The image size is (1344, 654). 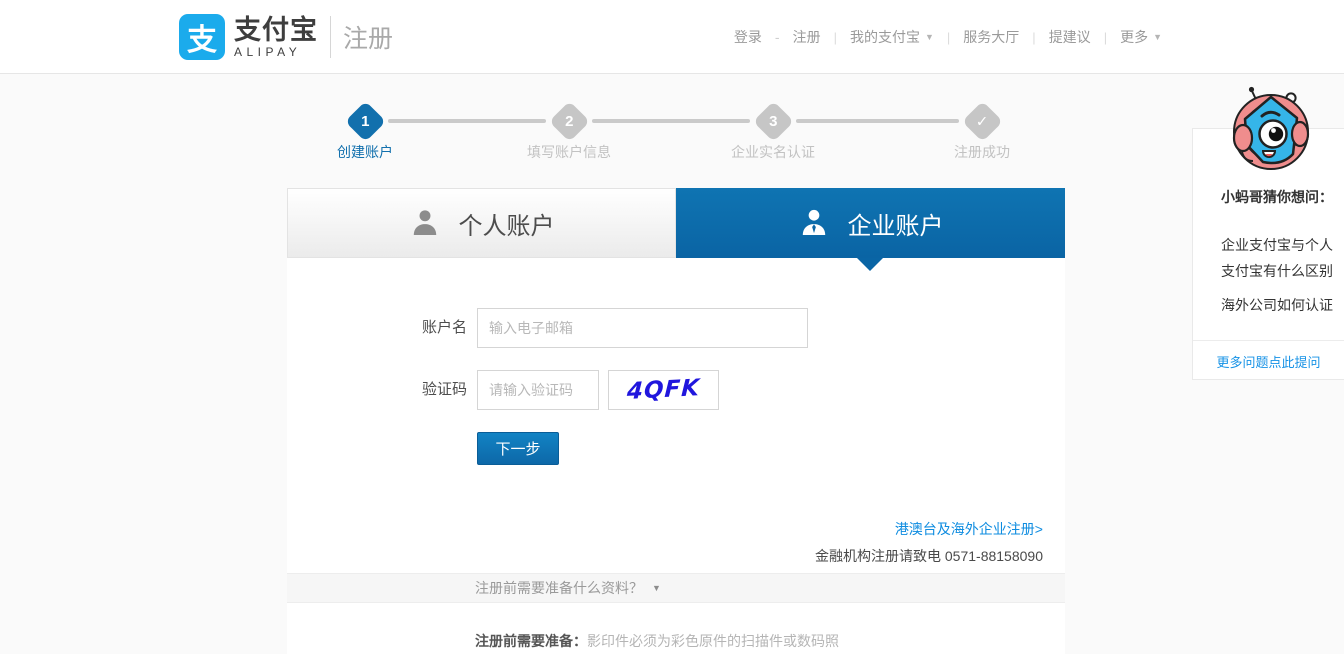 I want to click on help-card-divider, so click(x=1268, y=340).